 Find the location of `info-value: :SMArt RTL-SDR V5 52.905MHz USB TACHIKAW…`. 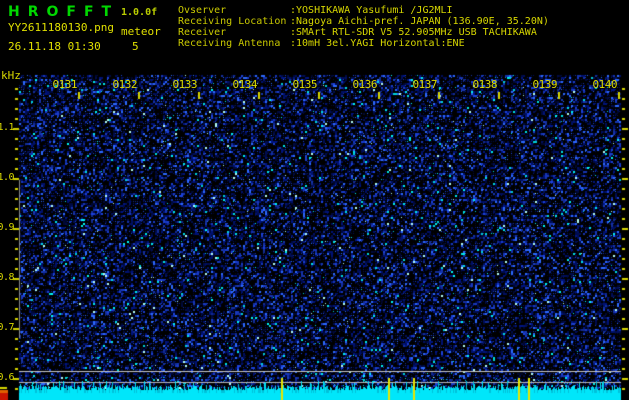

info-value: :SMArt RTL-SDR V5 52.905MHz USB TACHIKAW… is located at coordinates (413, 32).